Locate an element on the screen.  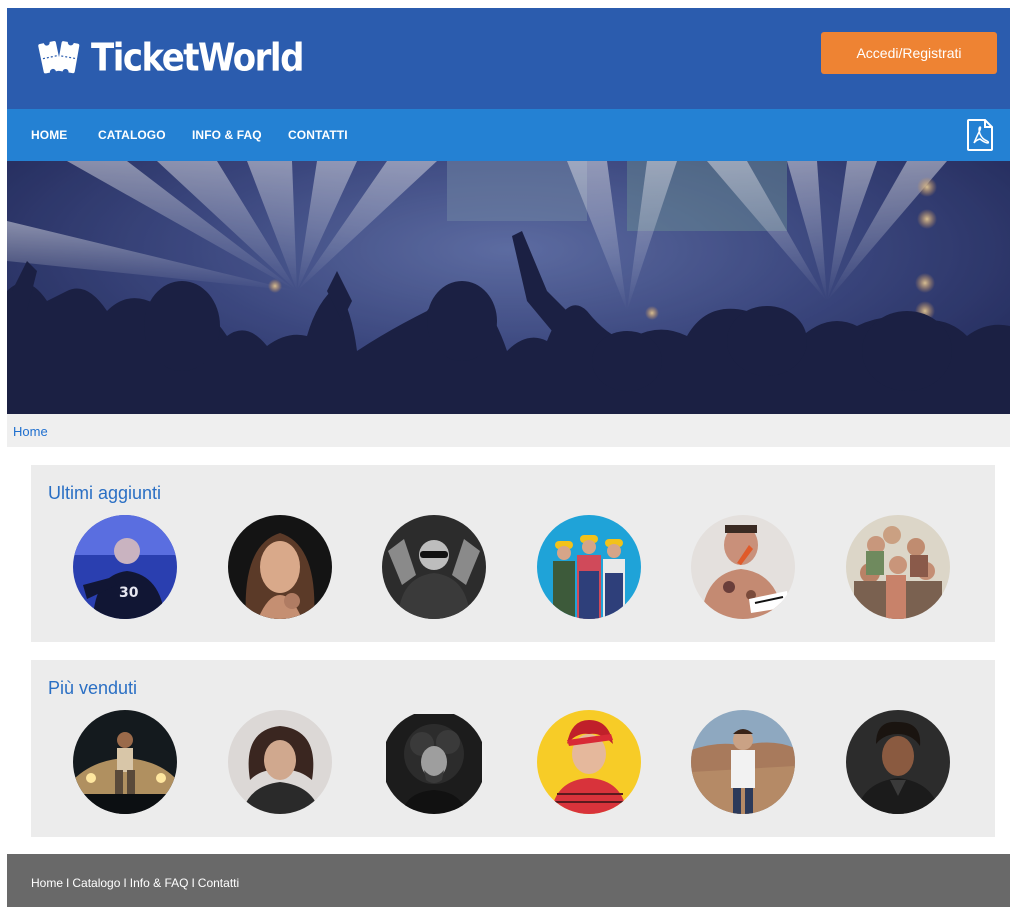
nav-item-home: HOME is located at coordinates (49, 135).